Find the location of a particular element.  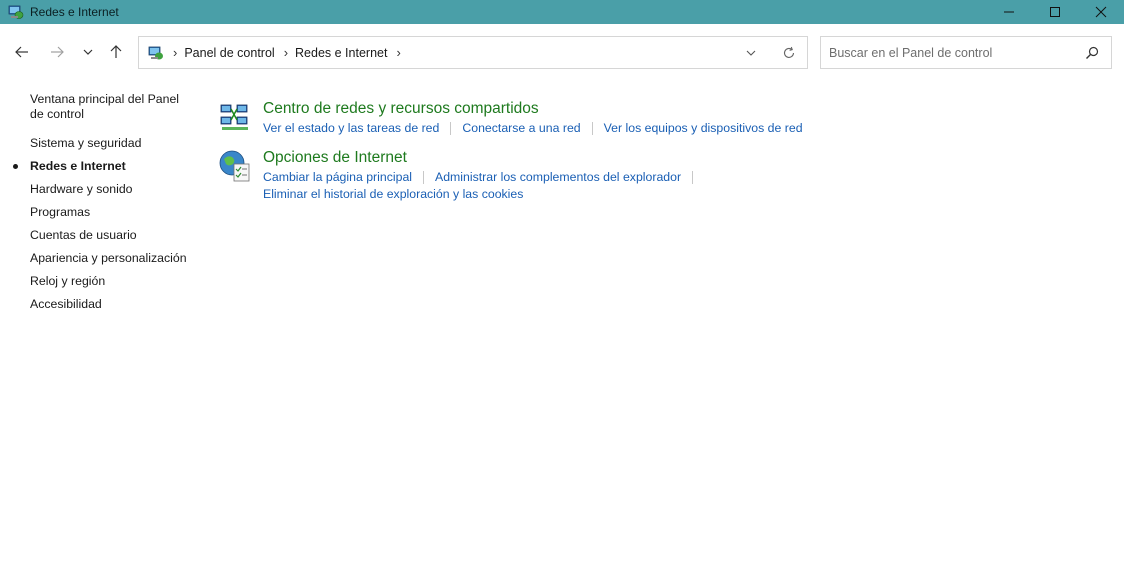

arrow-left-icon is located at coordinates (21, 52).